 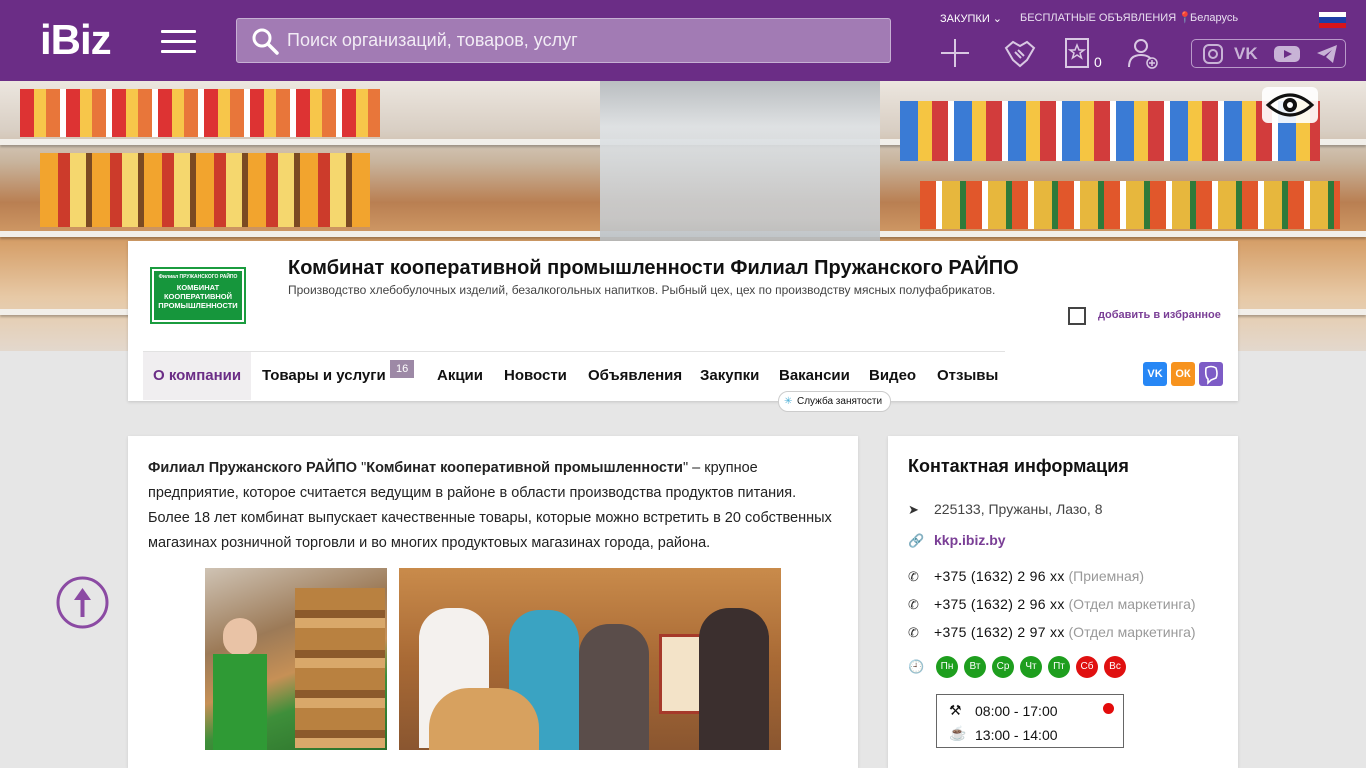 I want to click on instagram-icon, so click(x=1213, y=54).